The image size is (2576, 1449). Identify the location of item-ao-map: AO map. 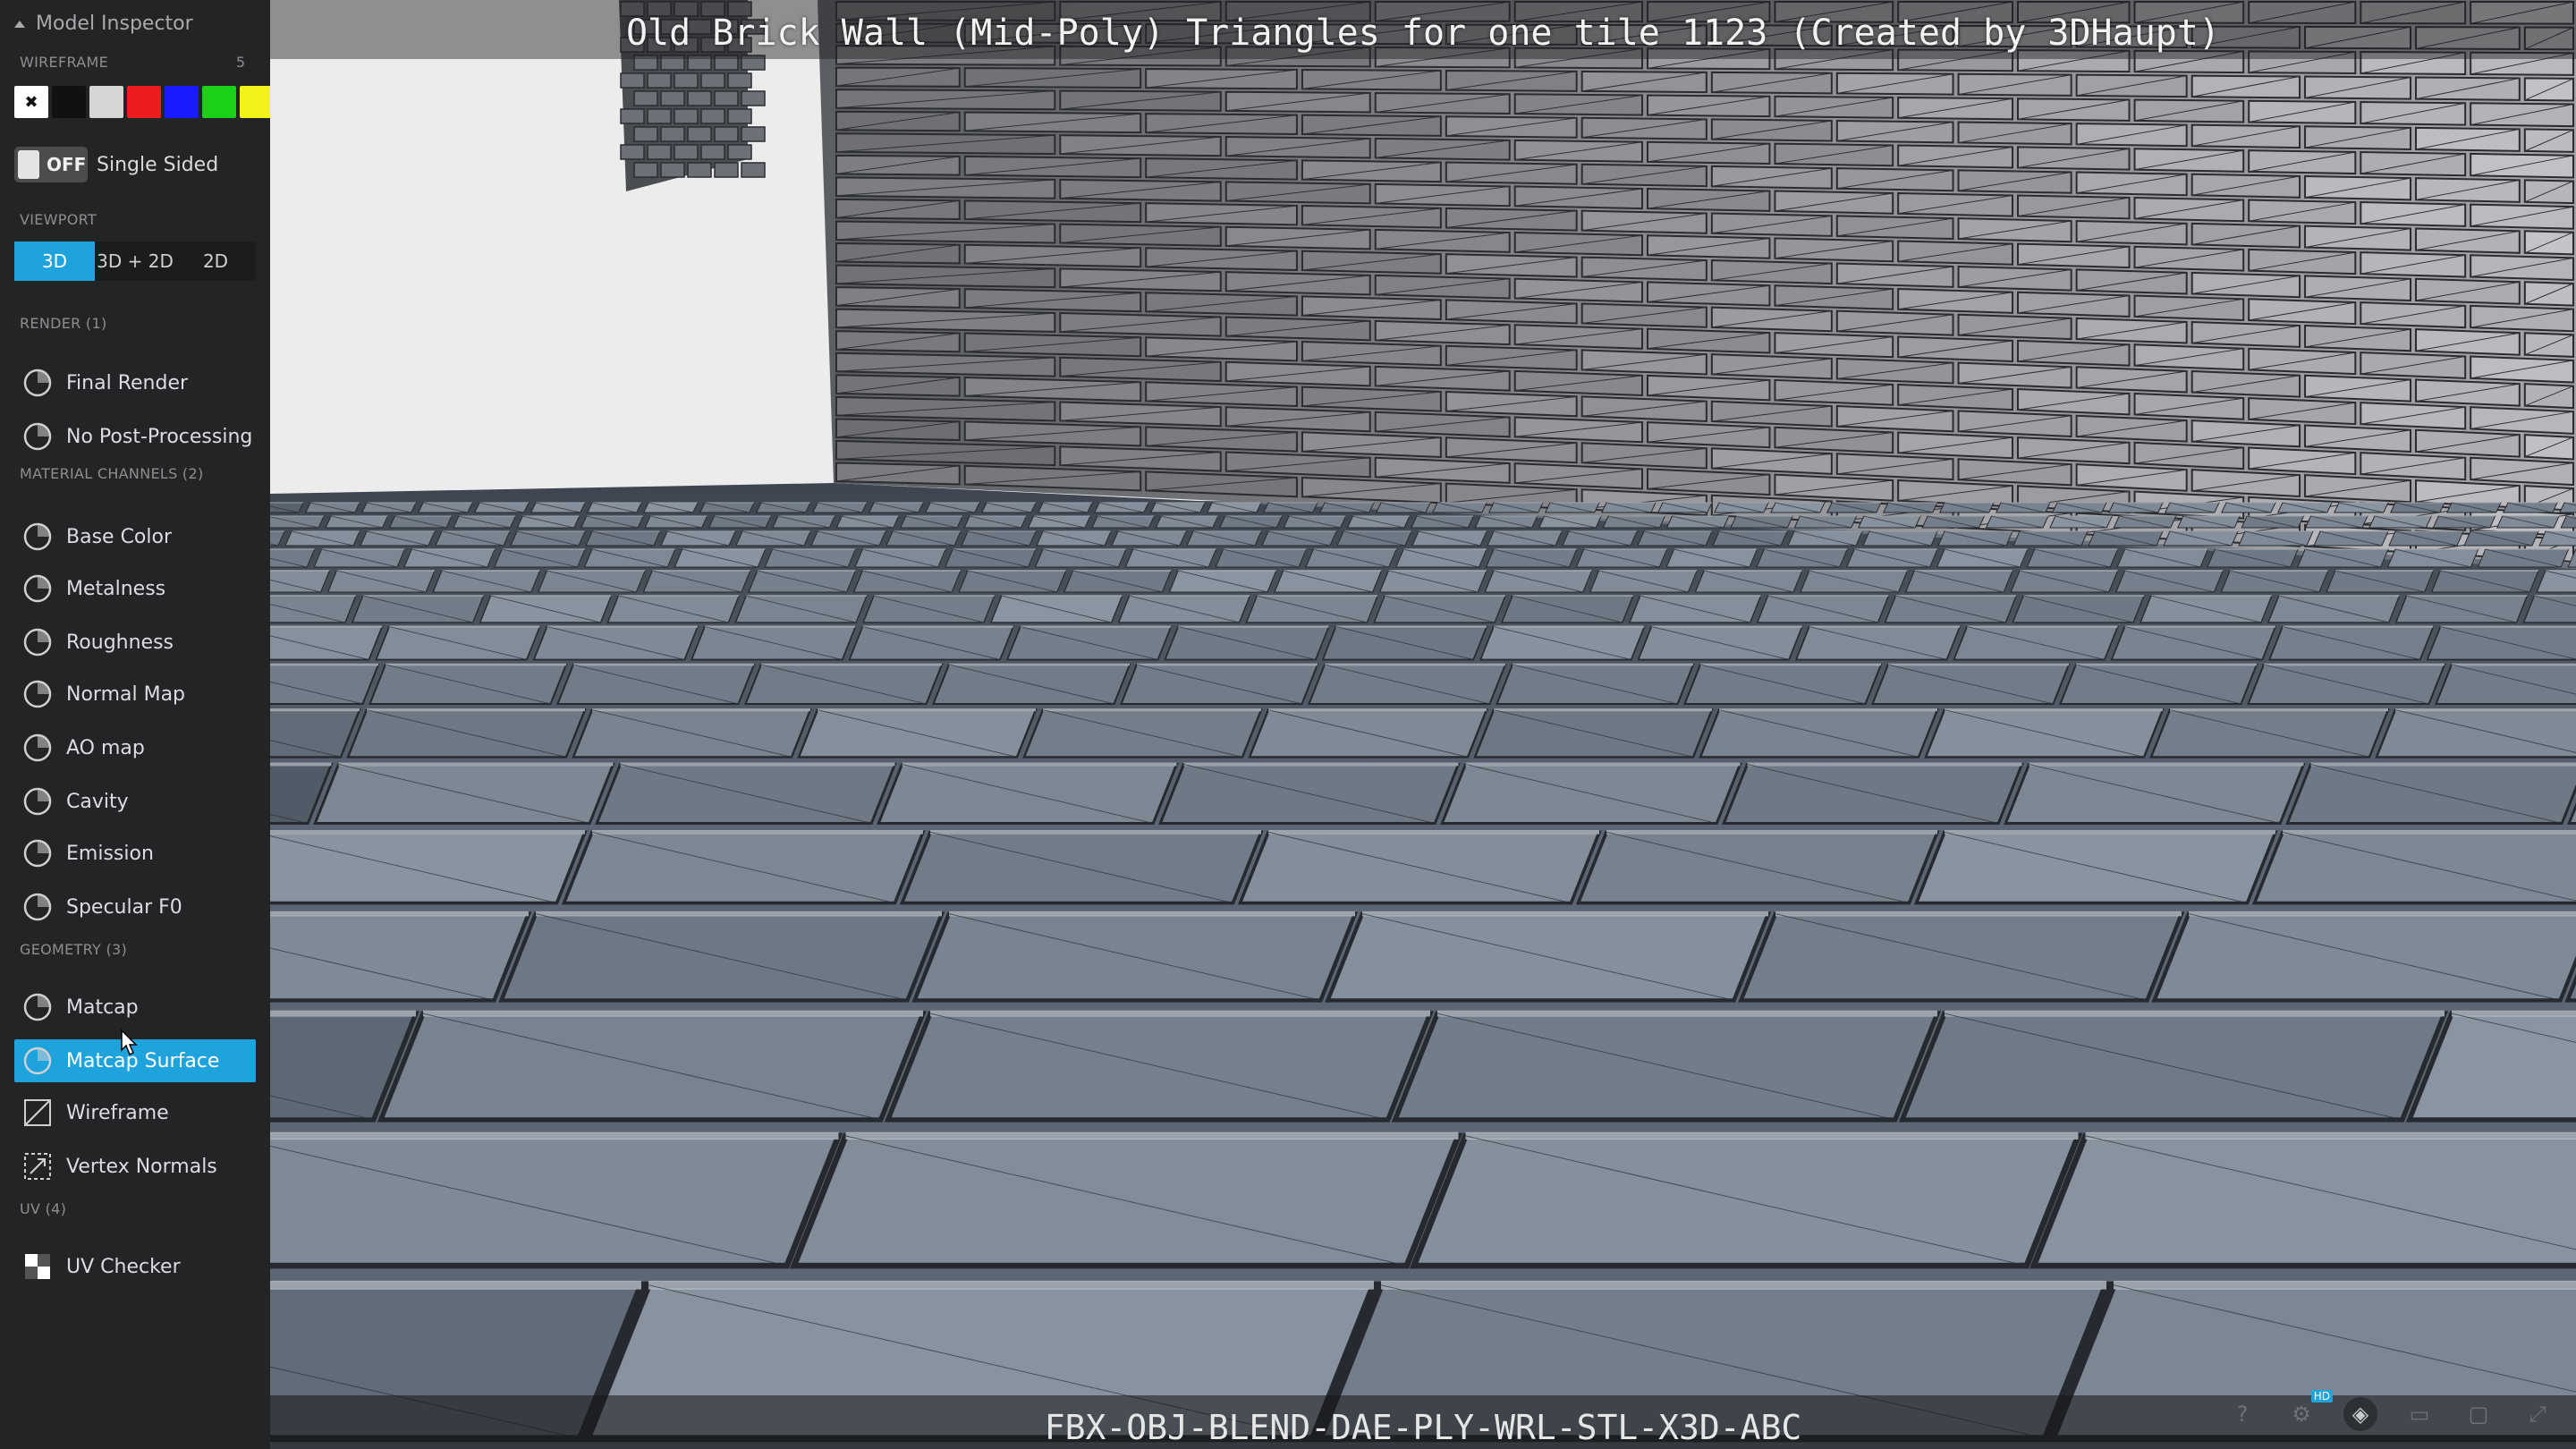
(135, 747).